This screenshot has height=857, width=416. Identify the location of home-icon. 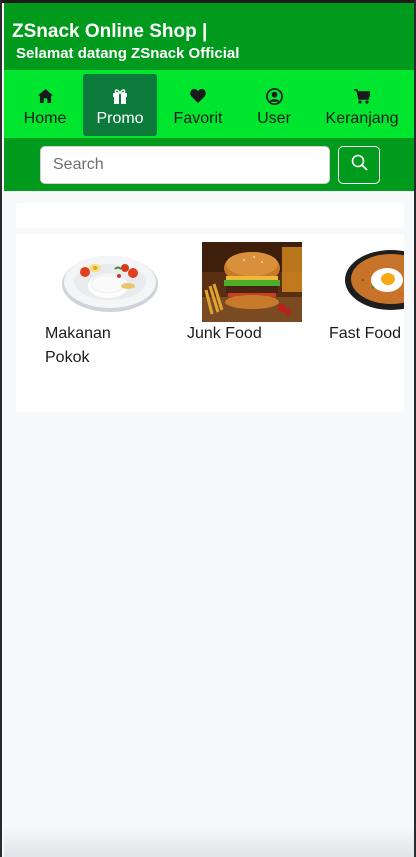
(45, 96).